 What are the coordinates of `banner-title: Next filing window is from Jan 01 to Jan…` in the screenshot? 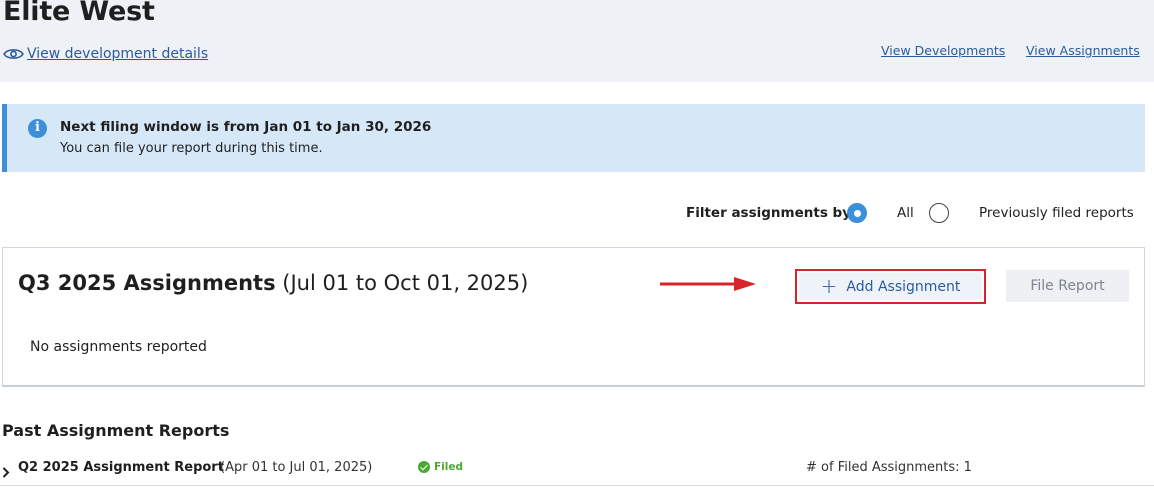 It's located at (246, 127).